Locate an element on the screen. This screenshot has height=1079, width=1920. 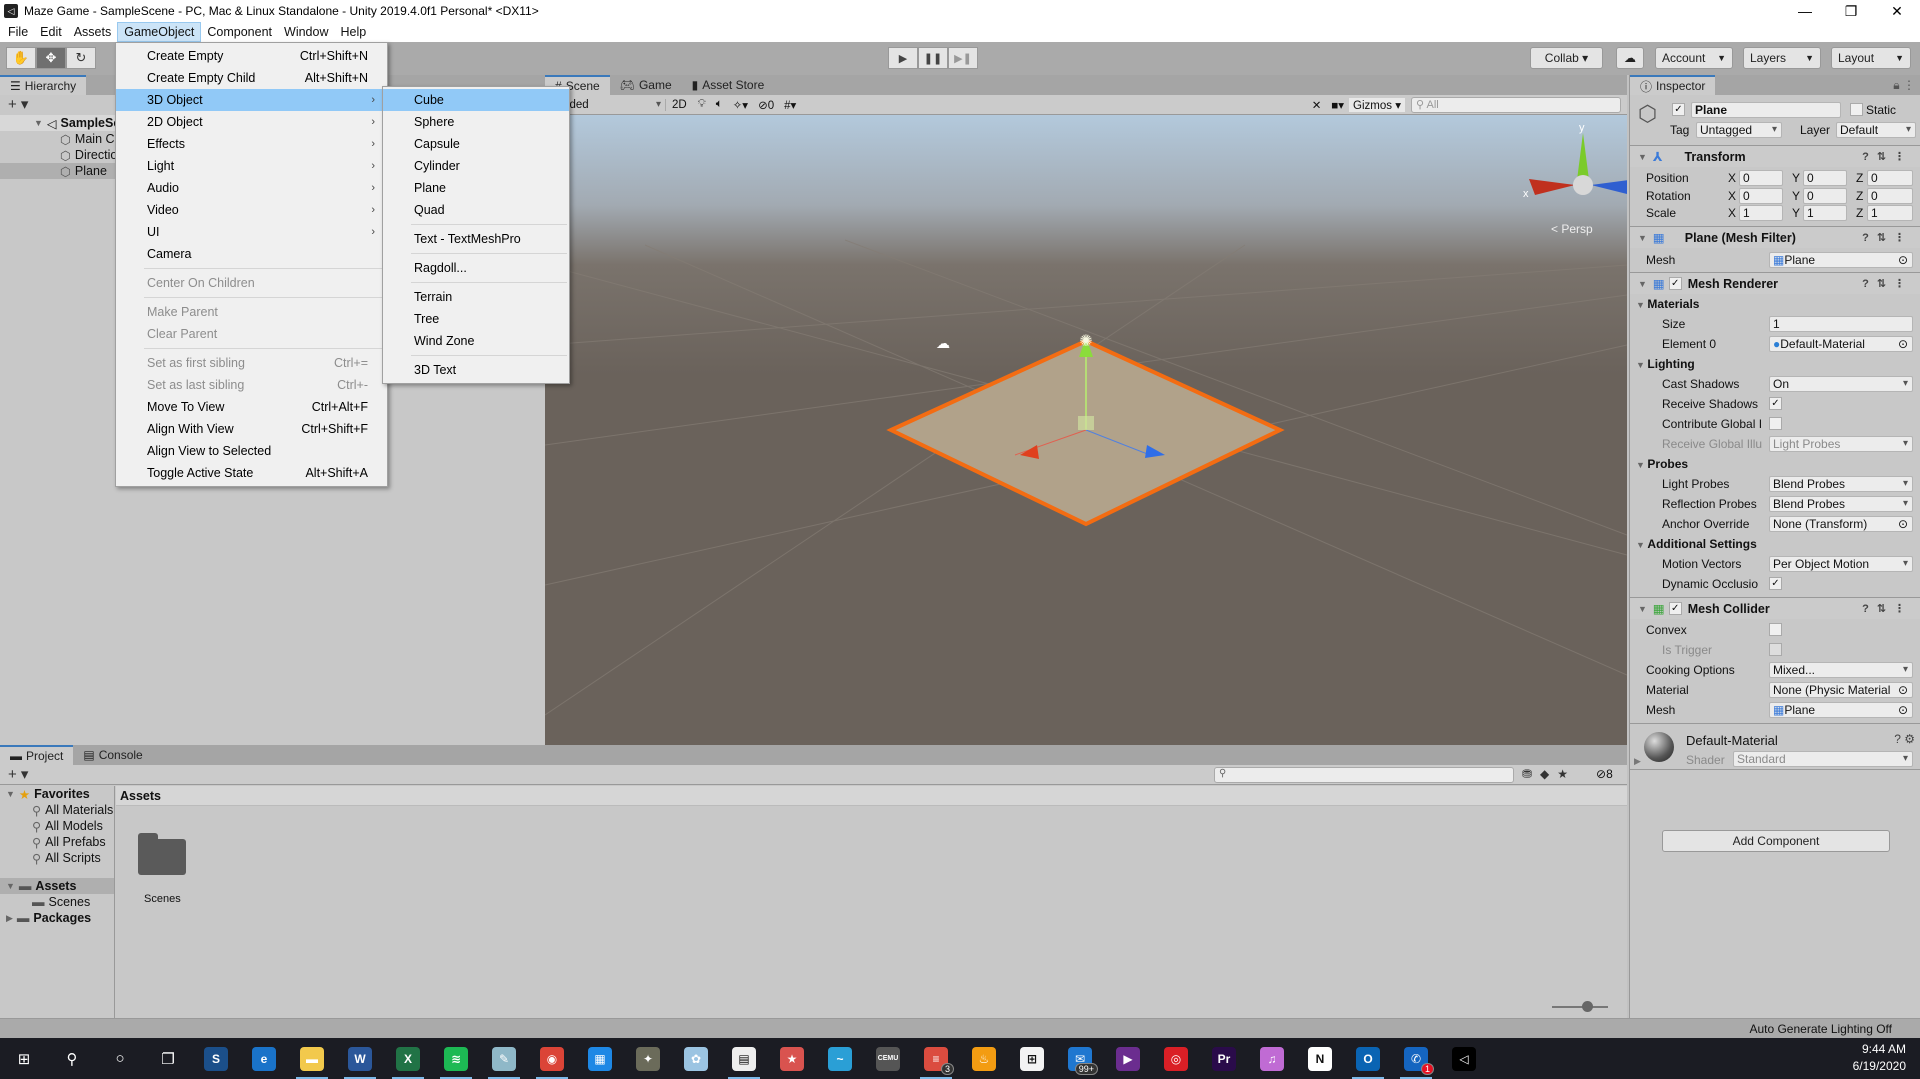
tab-asset-store: ▮ Asset Store is located at coordinates (728, 85).